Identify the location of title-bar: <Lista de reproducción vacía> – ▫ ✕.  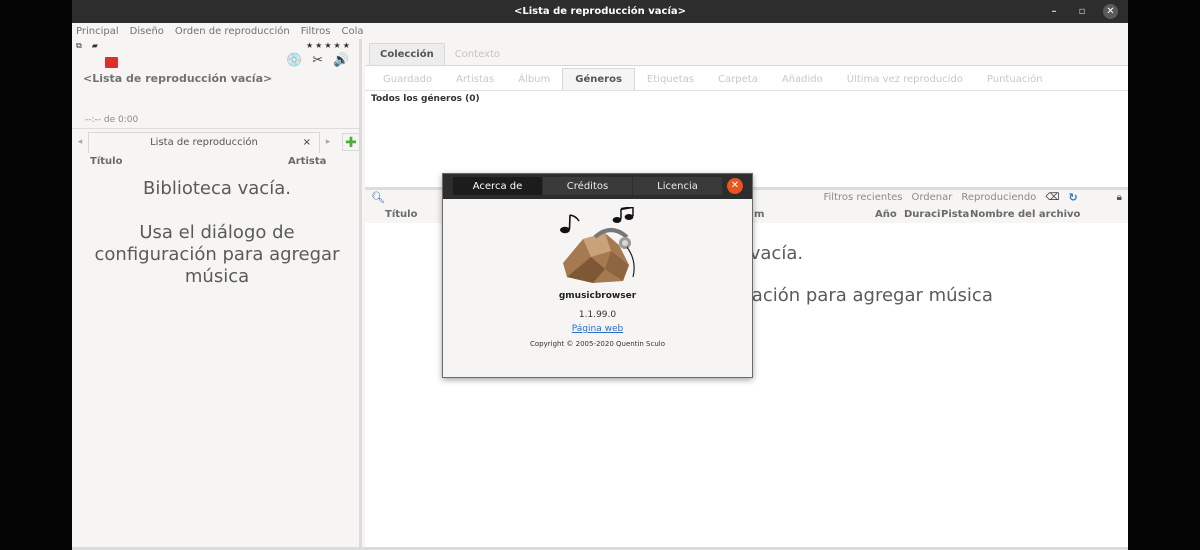
(600, 11).